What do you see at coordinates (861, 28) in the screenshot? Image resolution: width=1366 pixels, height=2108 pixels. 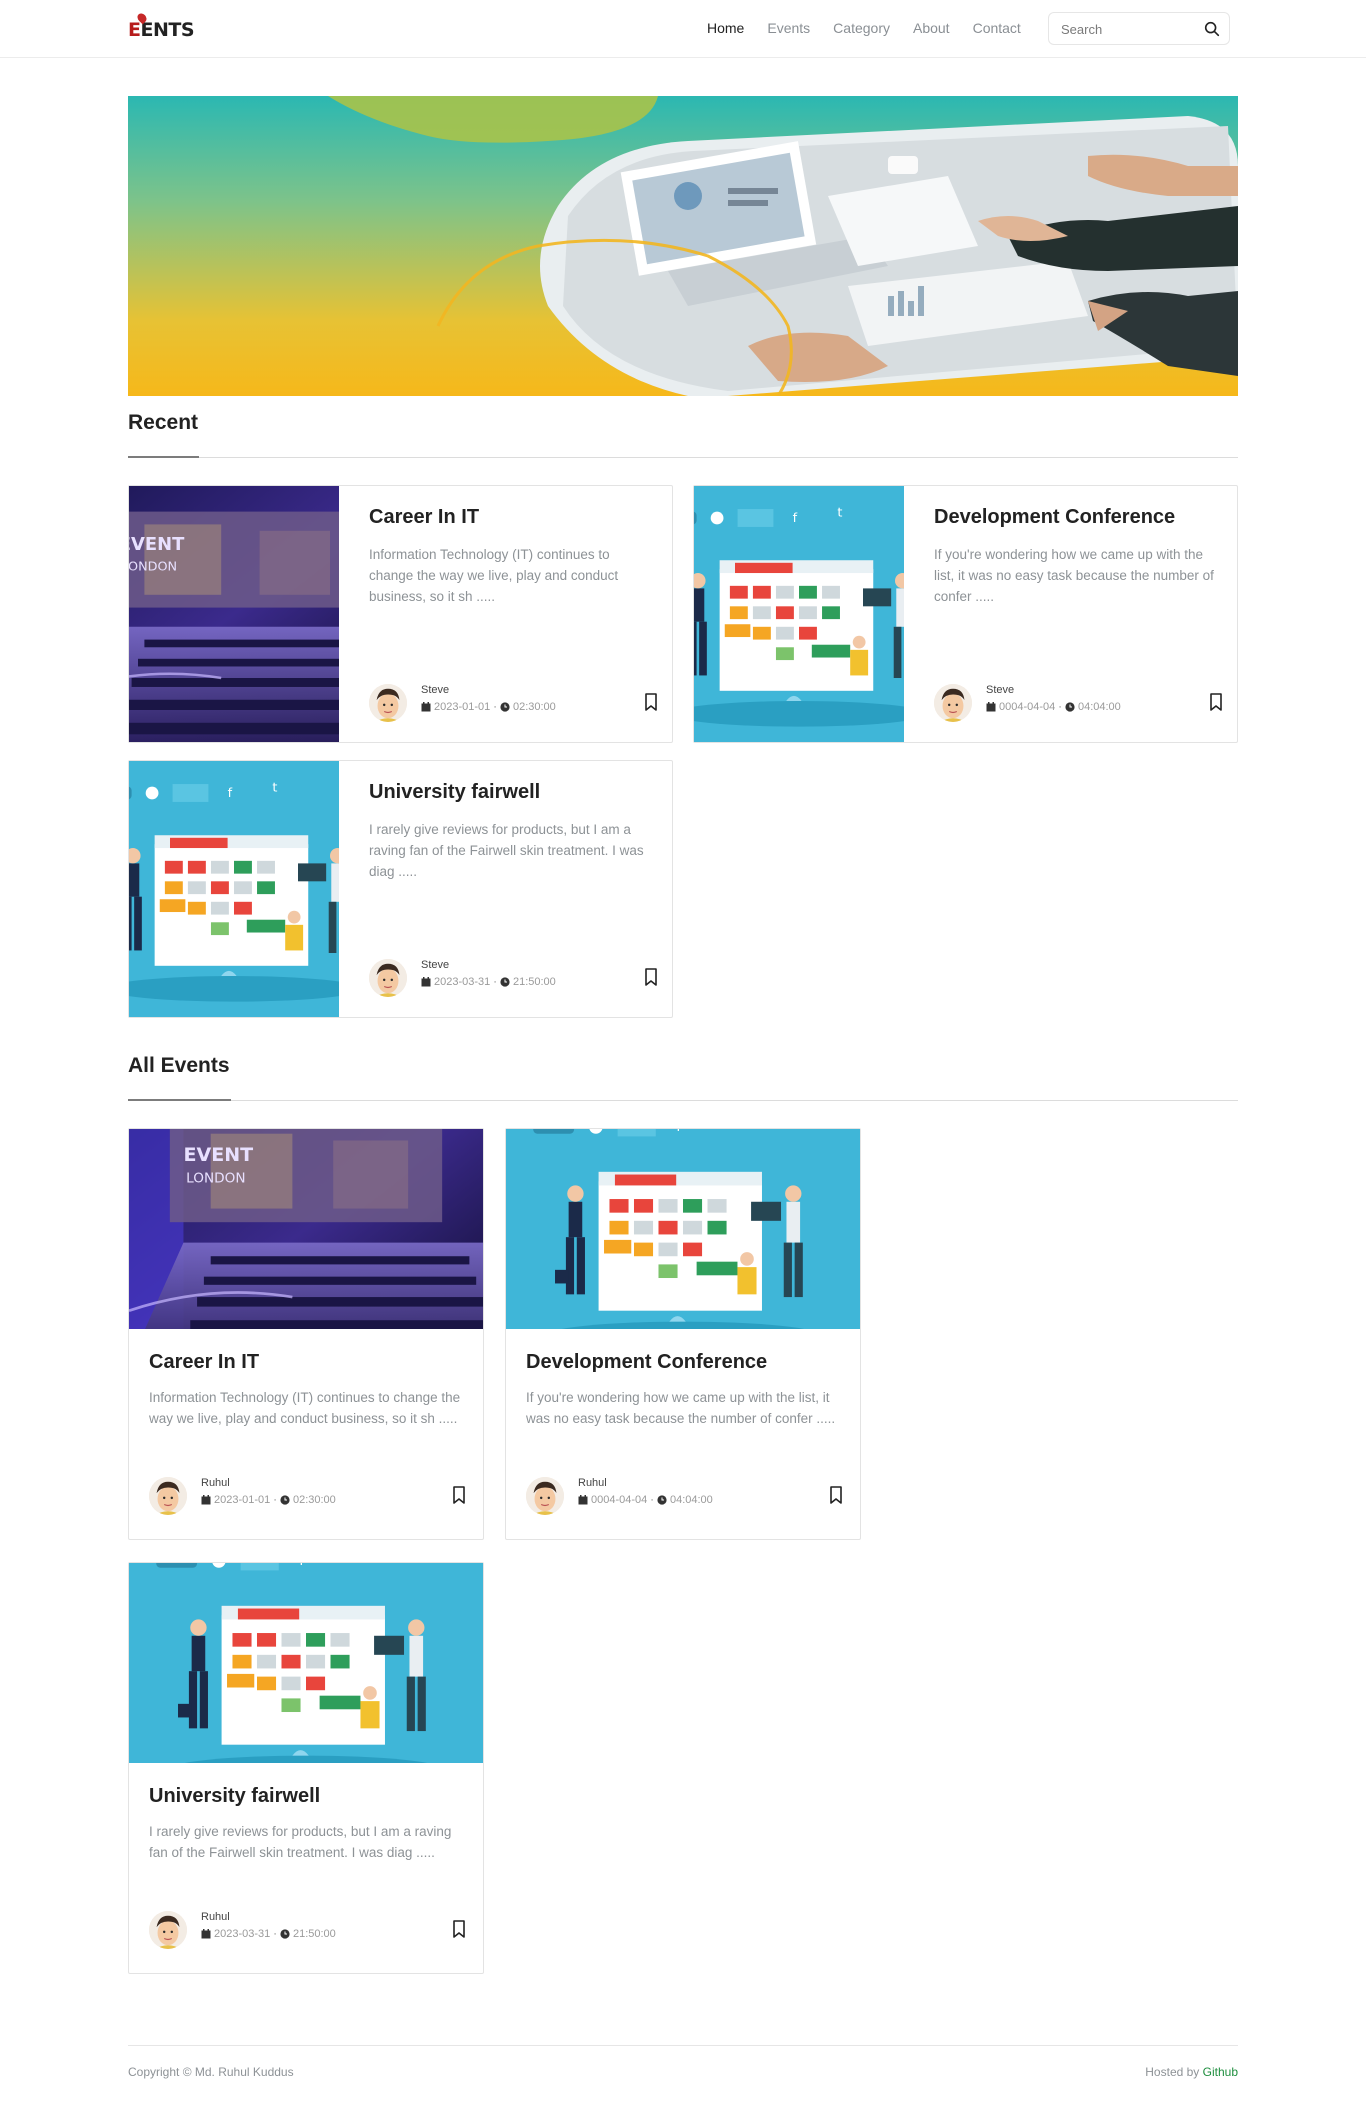 I see `nav-category: Category` at bounding box center [861, 28].